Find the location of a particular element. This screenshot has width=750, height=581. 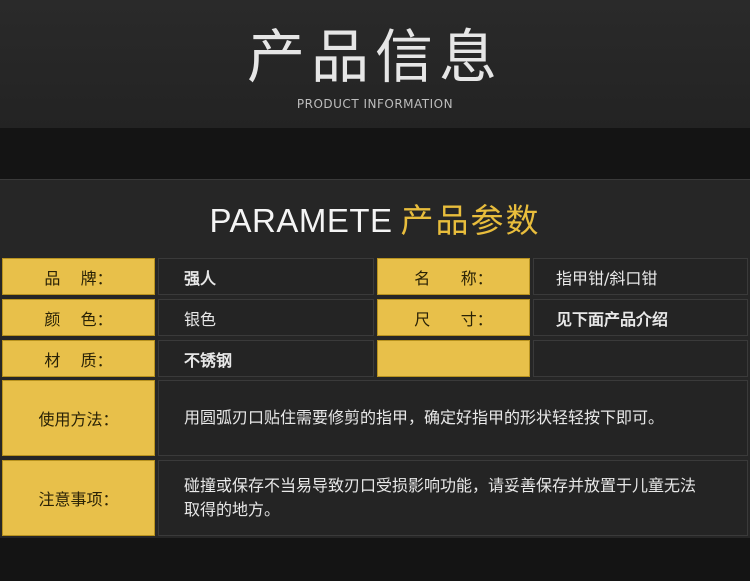

empty-value-cell is located at coordinates (640, 358).